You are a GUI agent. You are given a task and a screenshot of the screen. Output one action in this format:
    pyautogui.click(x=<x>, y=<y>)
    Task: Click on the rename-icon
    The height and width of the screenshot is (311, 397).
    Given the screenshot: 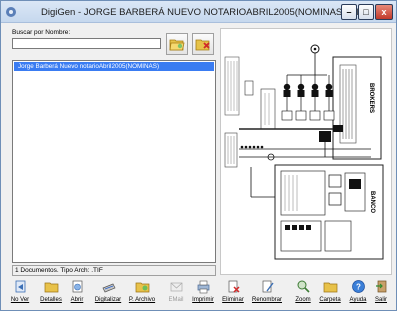 What is the action you would take?
    pyautogui.click(x=268, y=286)
    